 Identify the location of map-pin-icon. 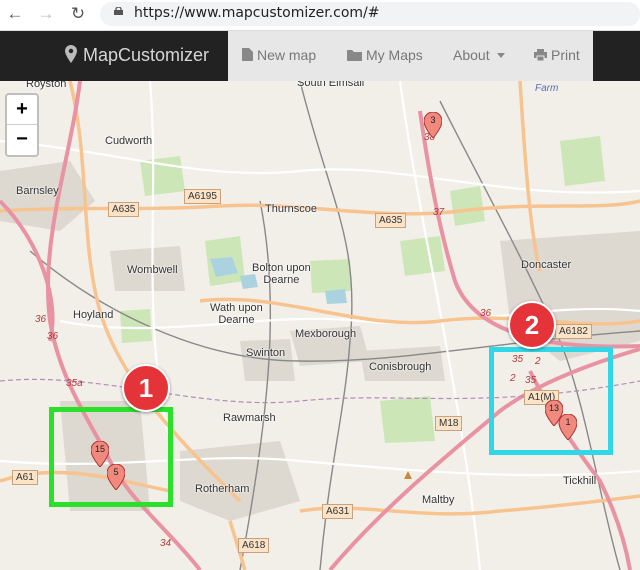
(71, 54).